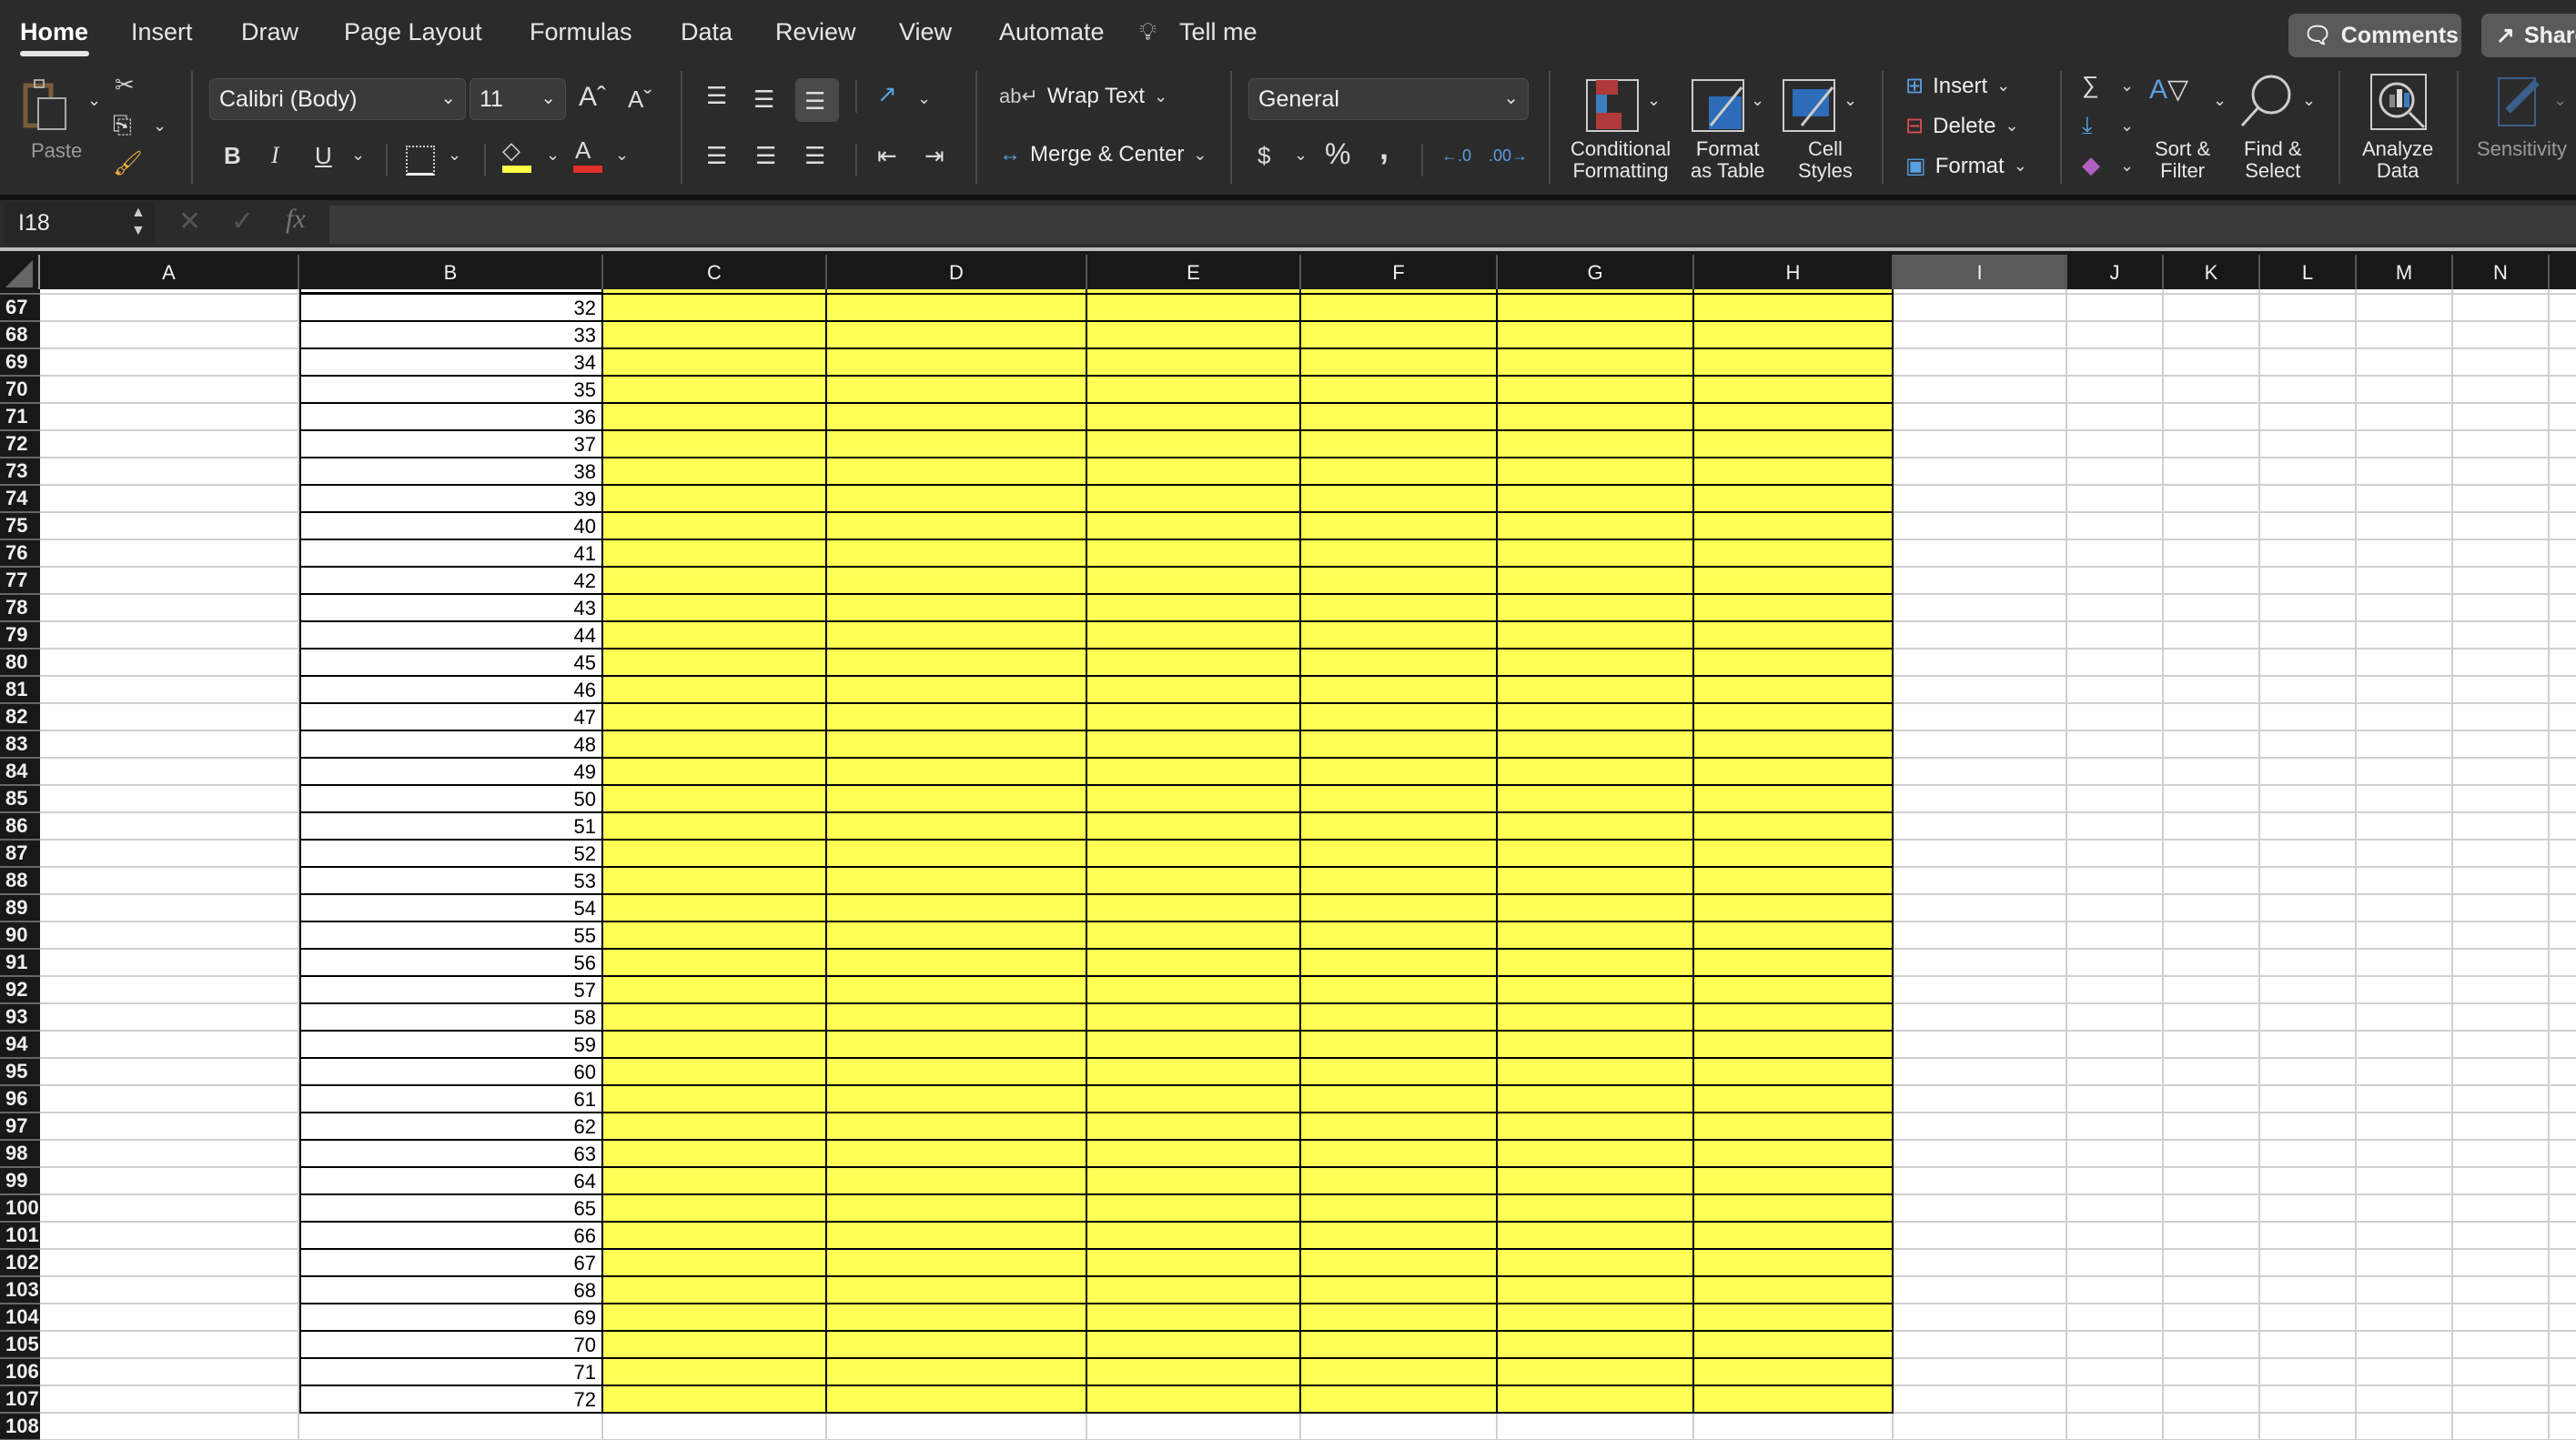  Describe the element at coordinates (2127, 86) in the screenshot. I see `autosum-dropdown: ⌄` at that location.